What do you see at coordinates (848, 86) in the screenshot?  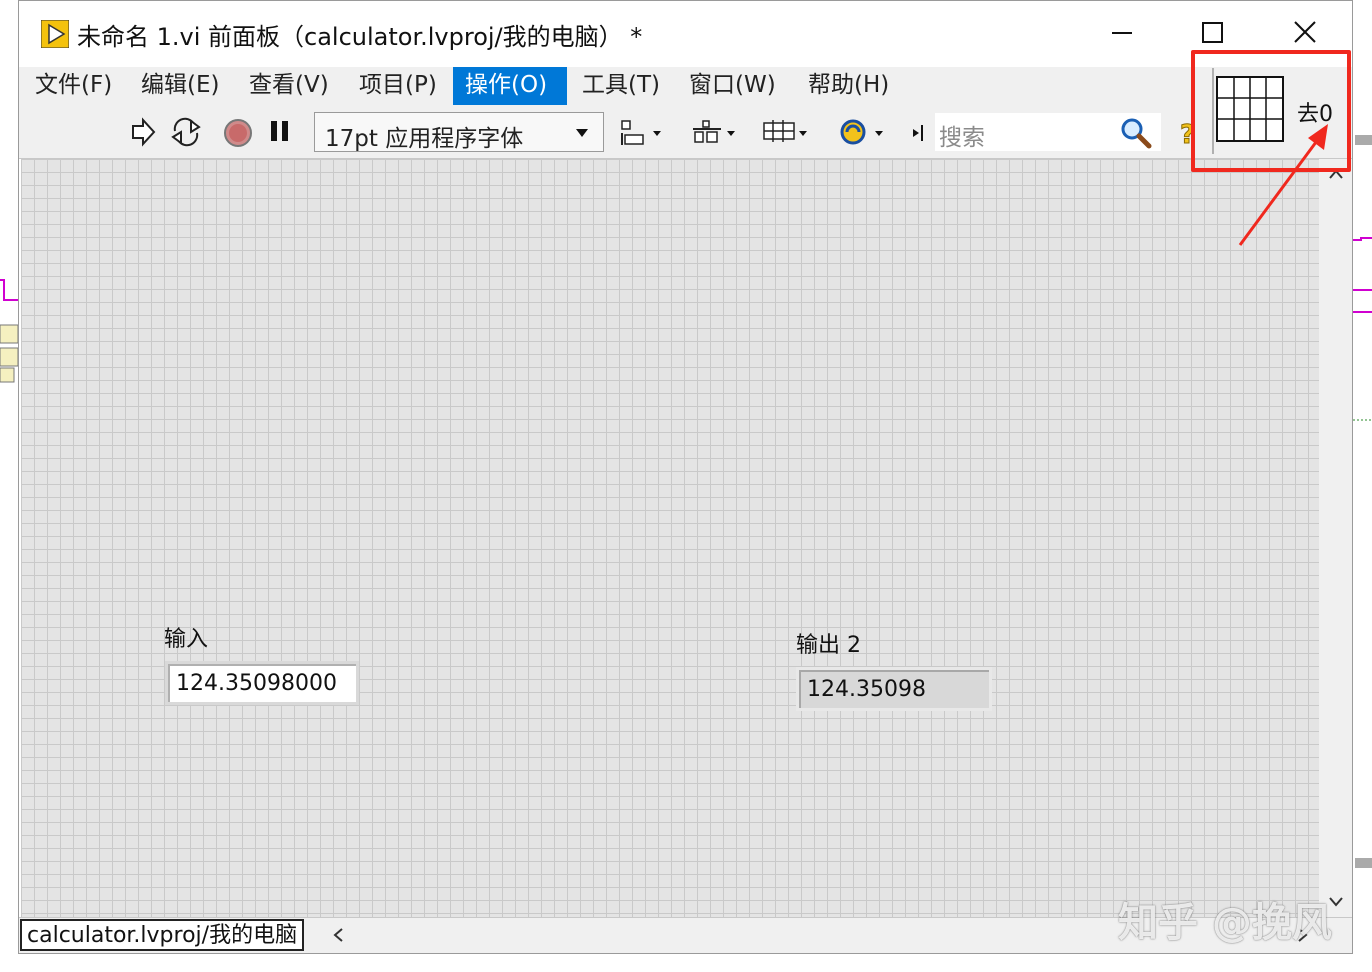 I see `menu-help: 帮助(H)` at bounding box center [848, 86].